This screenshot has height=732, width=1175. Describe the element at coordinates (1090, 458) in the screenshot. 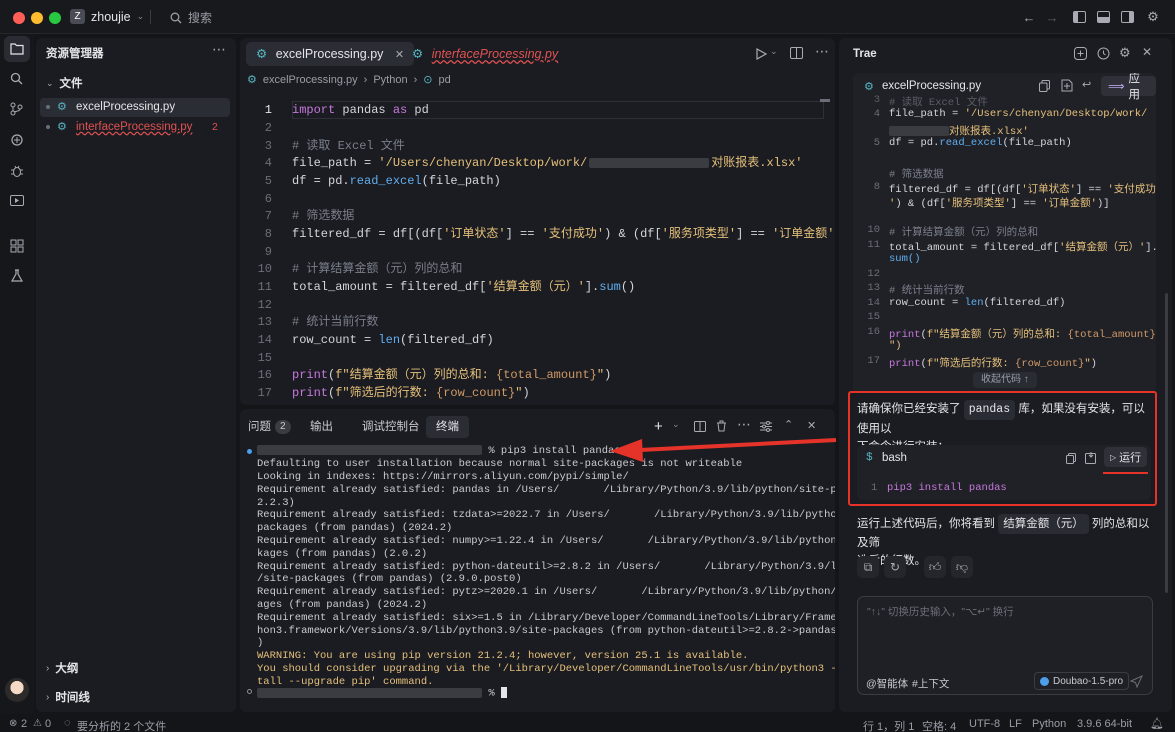

I see `insert-terminal-icon` at that location.